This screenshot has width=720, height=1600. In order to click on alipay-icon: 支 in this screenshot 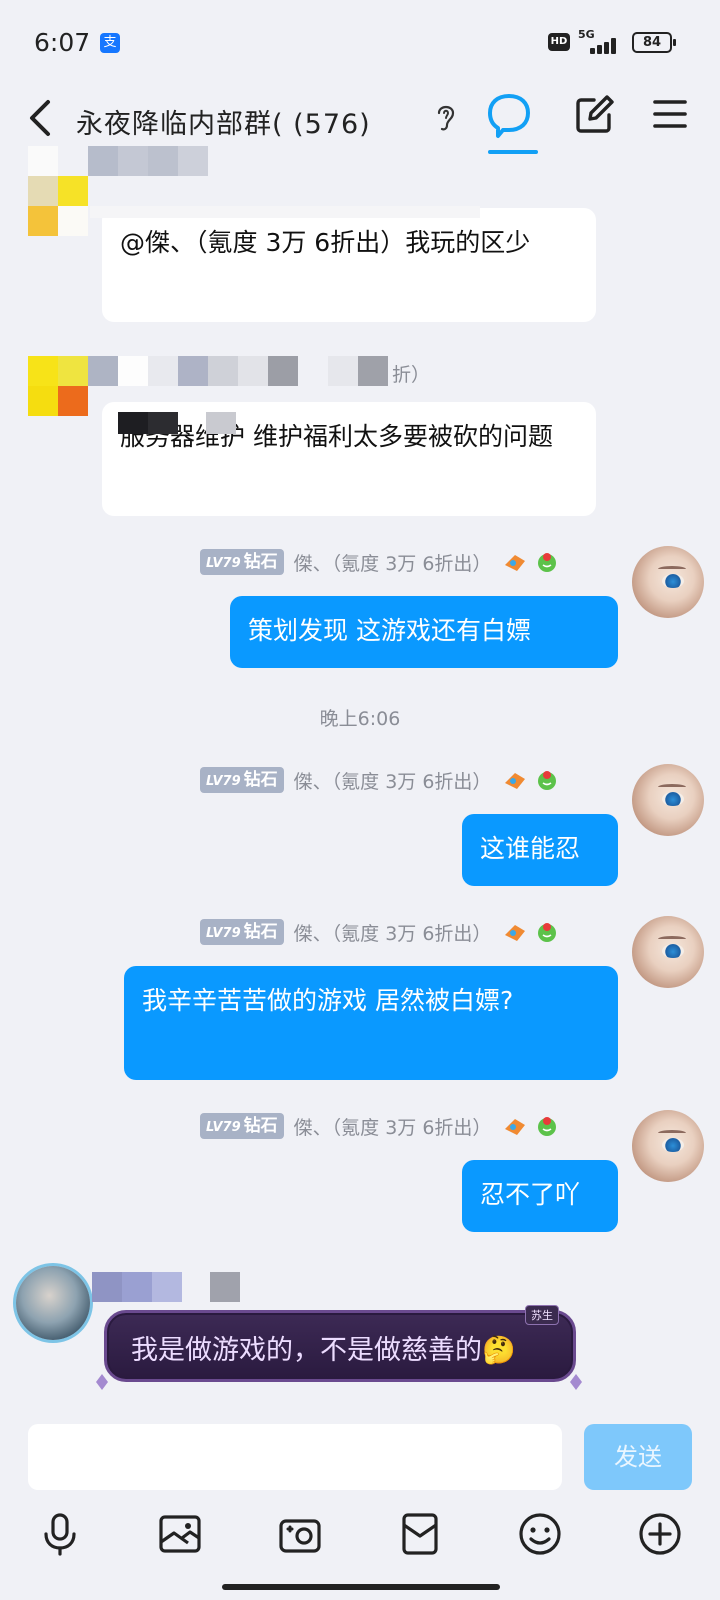, I will do `click(110, 43)`.